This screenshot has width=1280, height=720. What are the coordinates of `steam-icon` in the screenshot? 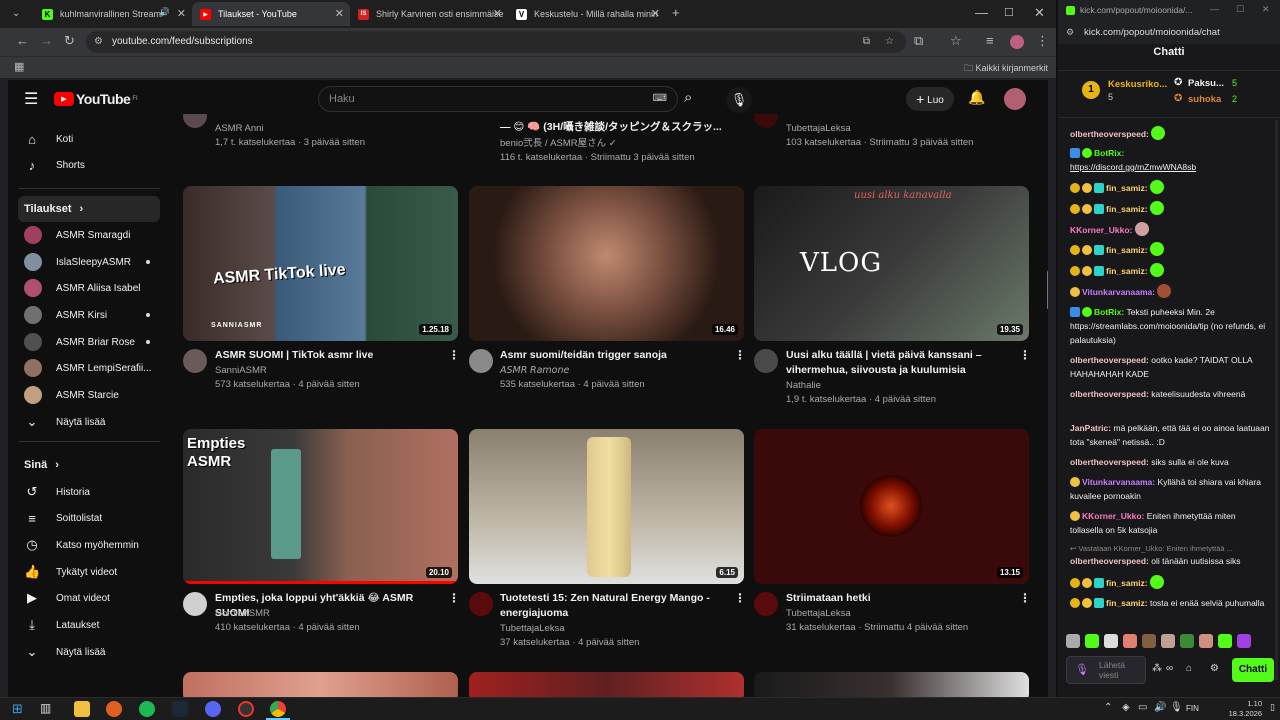 It's located at (180, 709).